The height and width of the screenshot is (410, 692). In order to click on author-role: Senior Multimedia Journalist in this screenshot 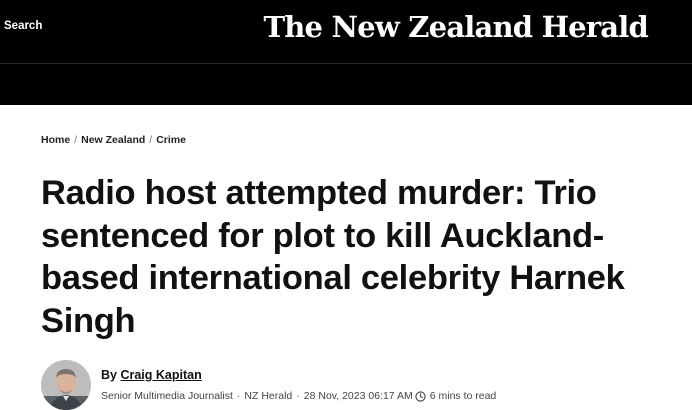, I will do `click(167, 396)`.